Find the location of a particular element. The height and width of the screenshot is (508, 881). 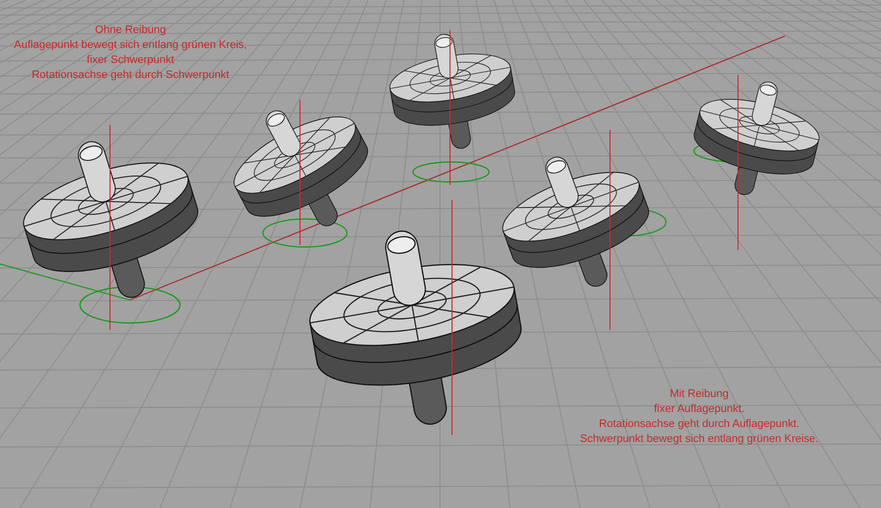

annotation-text: Ohne Reibung Auflagepunkt bewegt sich entlang grünen Kreis, fixer Schwerpunkt Rotationsachse geht durch Schwerpunkt is located at coordinates (130, 53).